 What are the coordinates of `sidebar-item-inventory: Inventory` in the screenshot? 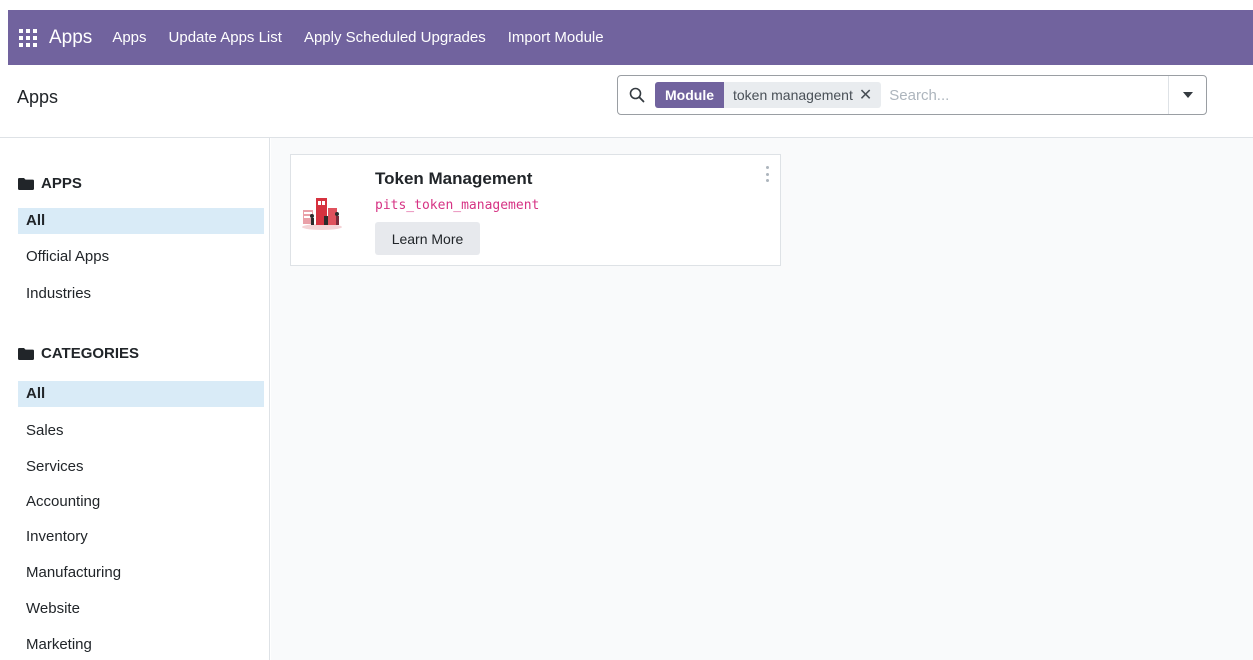 It's located at (141, 537).